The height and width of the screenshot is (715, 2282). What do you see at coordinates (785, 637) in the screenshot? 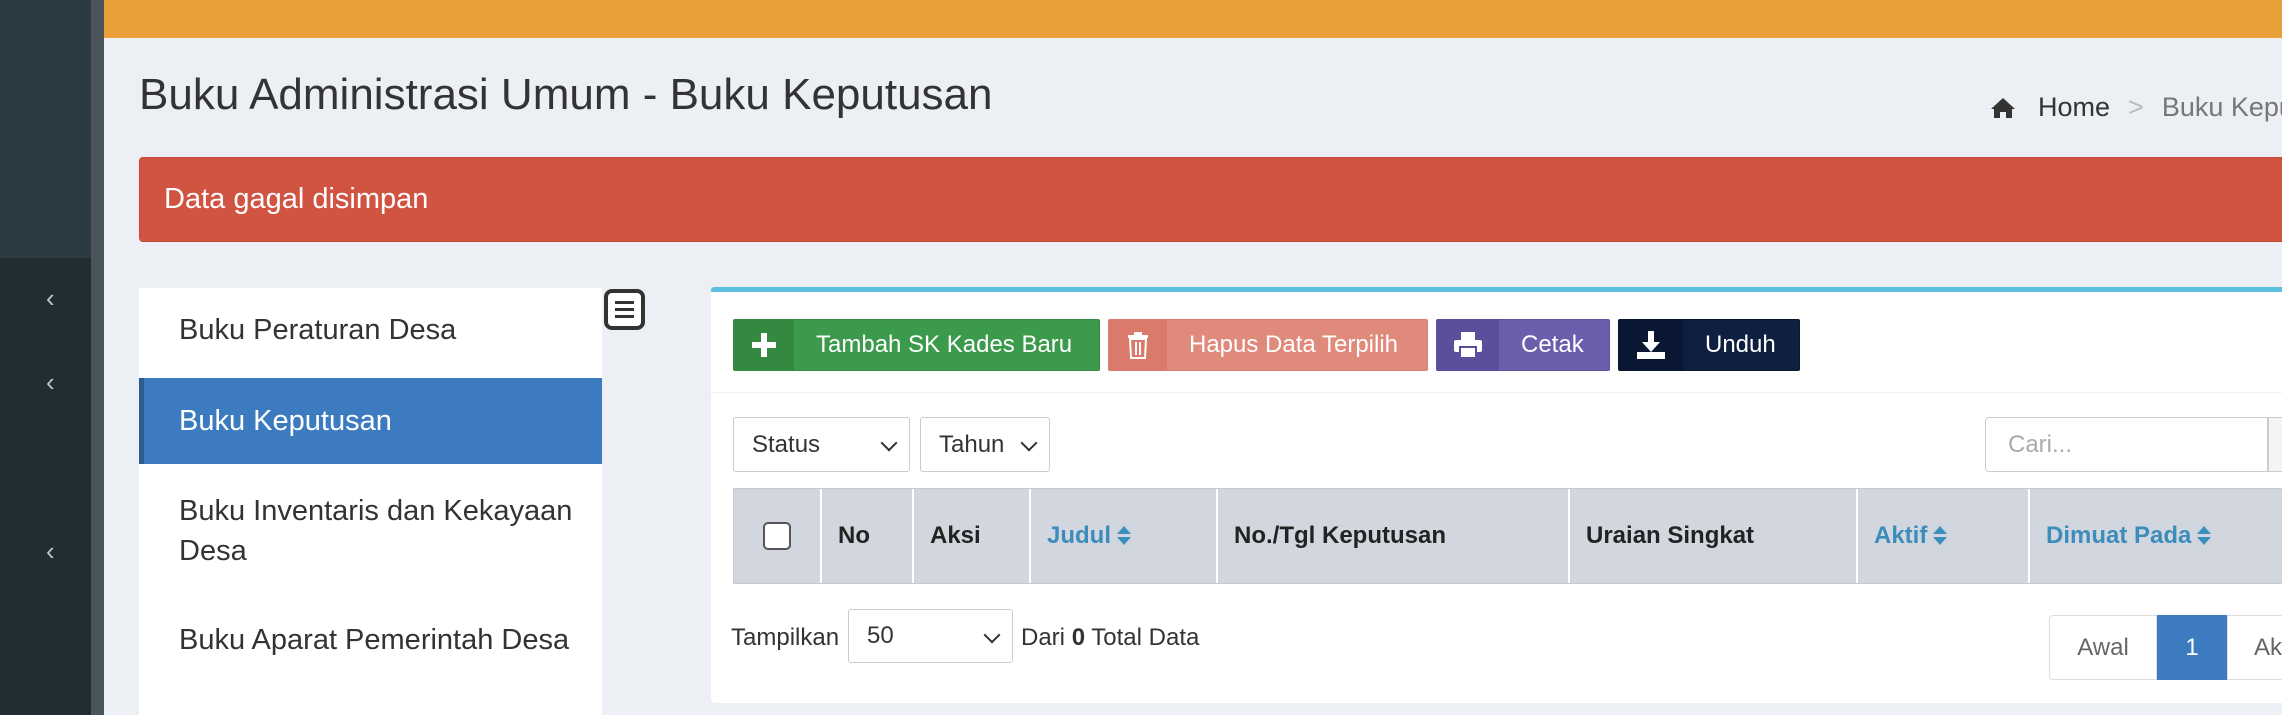
I see `page-length-label: Tampilkan` at bounding box center [785, 637].